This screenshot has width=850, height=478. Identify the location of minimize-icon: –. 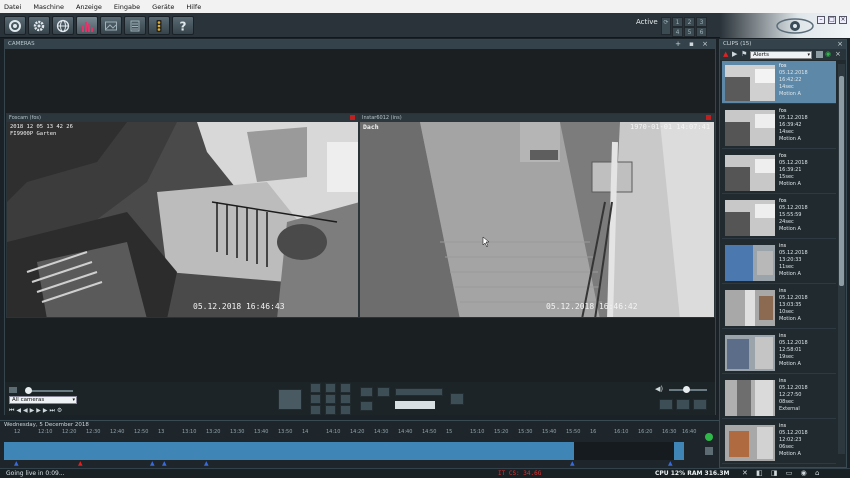
(821, 20).